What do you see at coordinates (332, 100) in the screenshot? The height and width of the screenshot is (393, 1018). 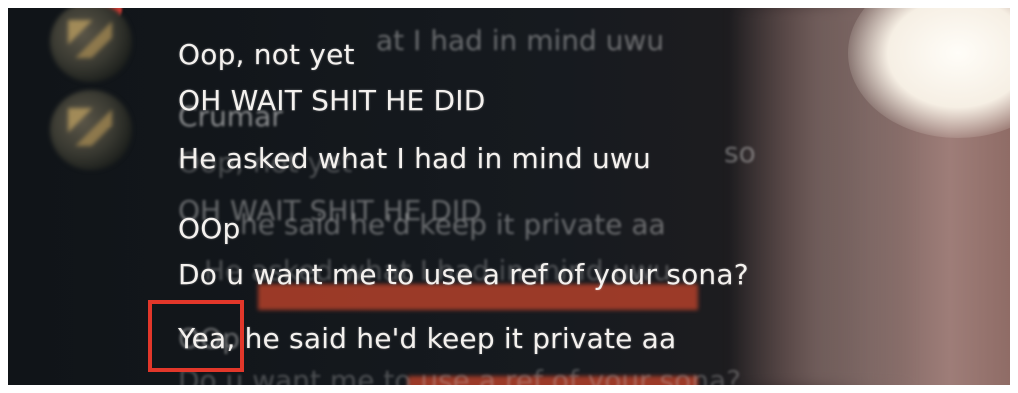 I see `chat-message: OH WAIT SHIT HE DID` at bounding box center [332, 100].